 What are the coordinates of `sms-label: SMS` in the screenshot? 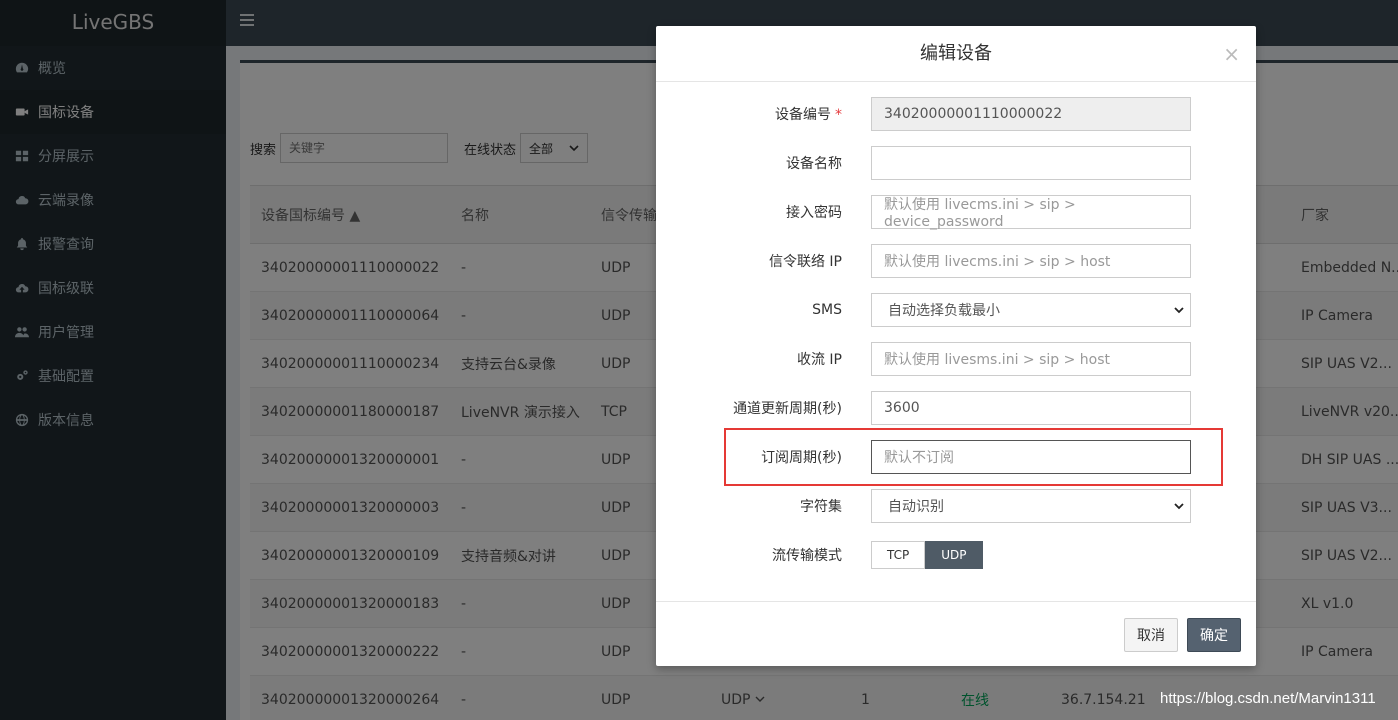 It's located at (827, 310).